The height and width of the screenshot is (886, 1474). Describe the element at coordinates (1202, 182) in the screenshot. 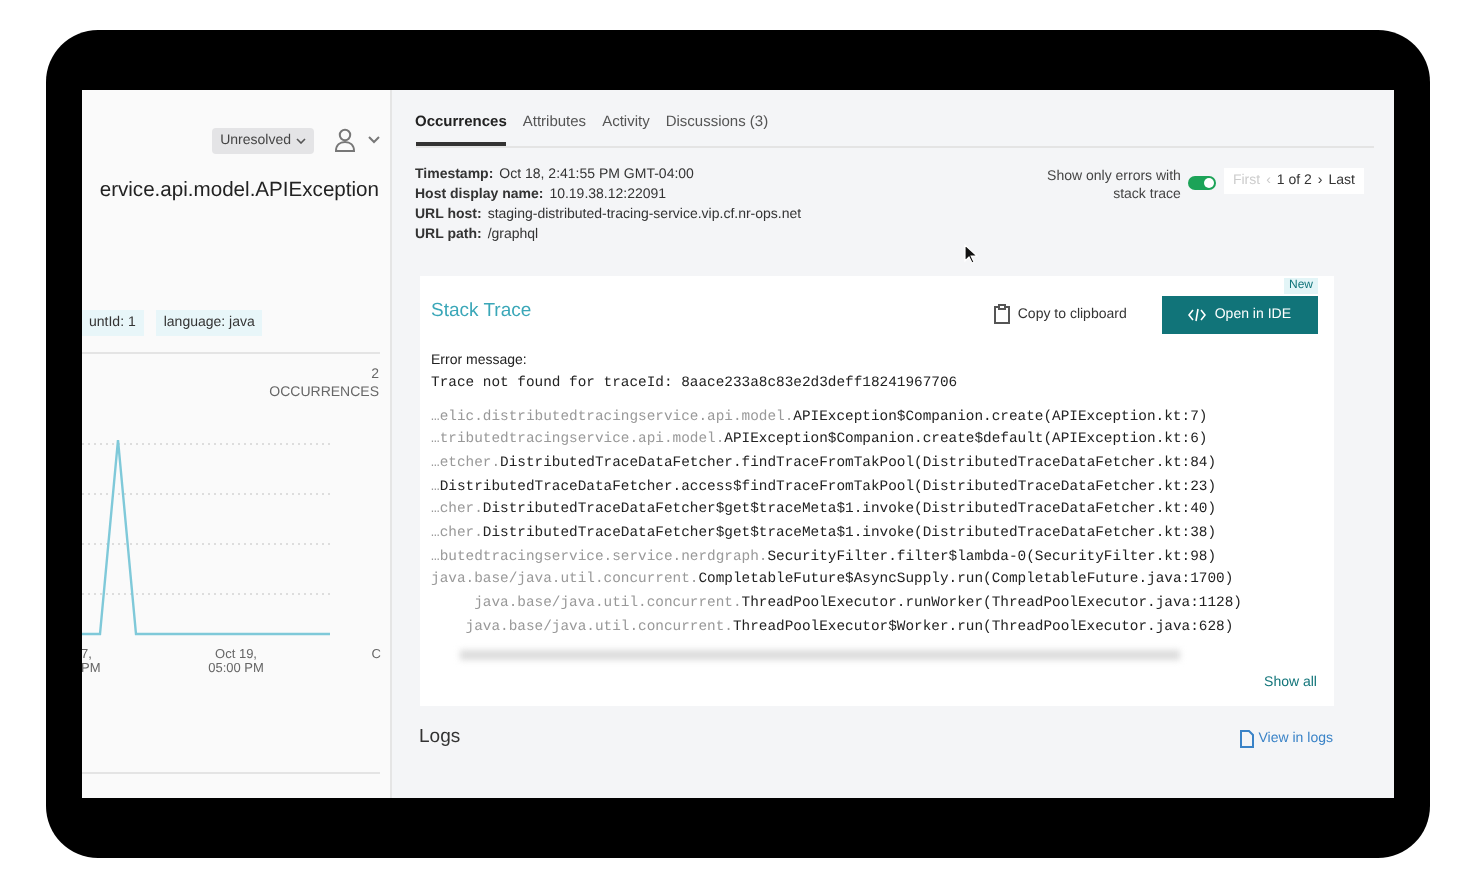

I see `toggle-switch` at that location.